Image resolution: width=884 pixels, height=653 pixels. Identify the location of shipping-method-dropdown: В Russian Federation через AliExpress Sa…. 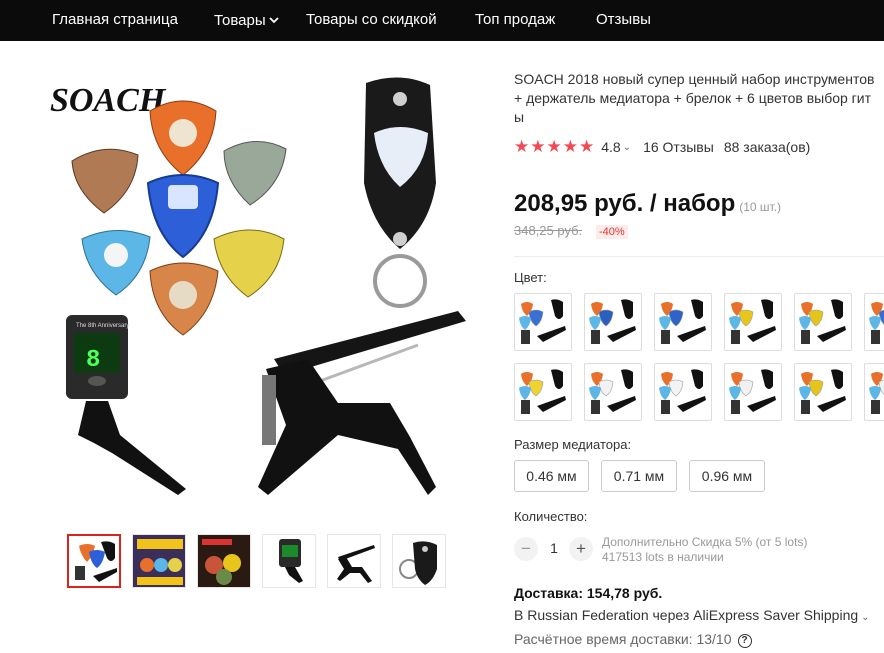
(692, 615).